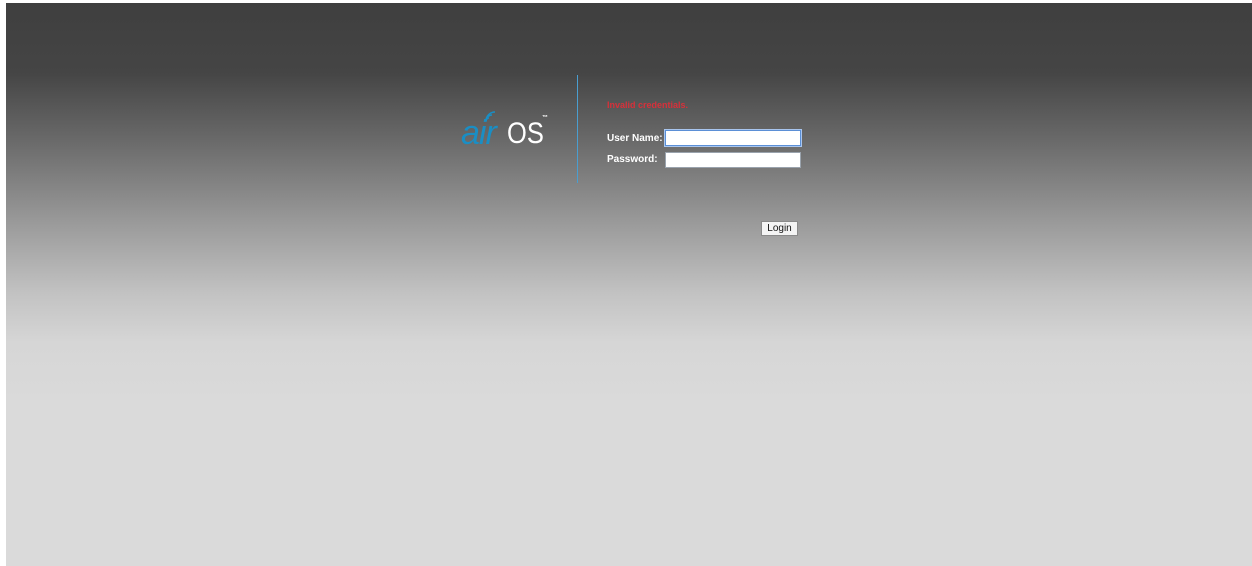 The width and height of the screenshot is (1252, 566). I want to click on logo-os-text: OS, so click(525, 133).